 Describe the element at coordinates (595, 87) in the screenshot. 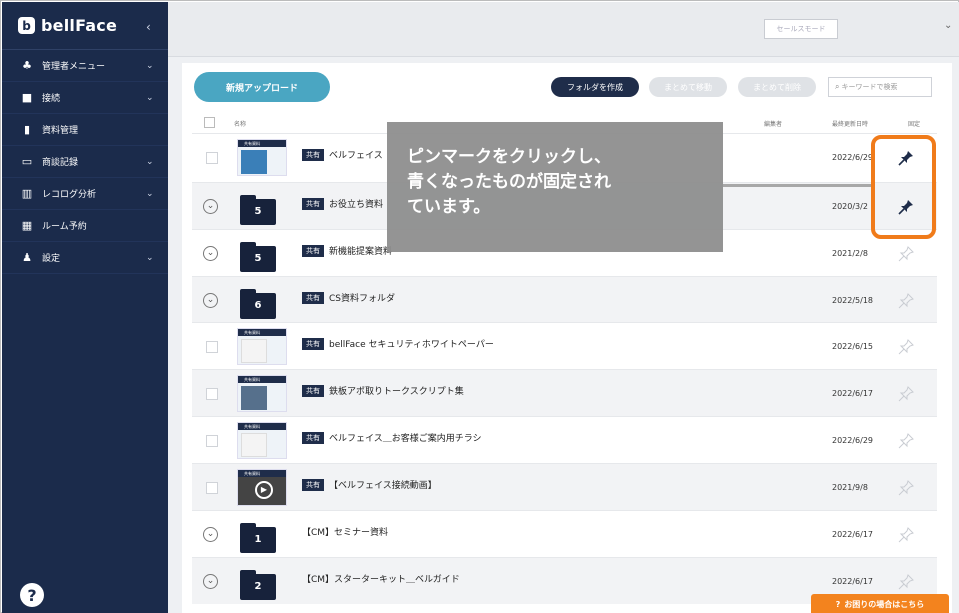

I see `create-folder-button: フォルダを作成` at that location.